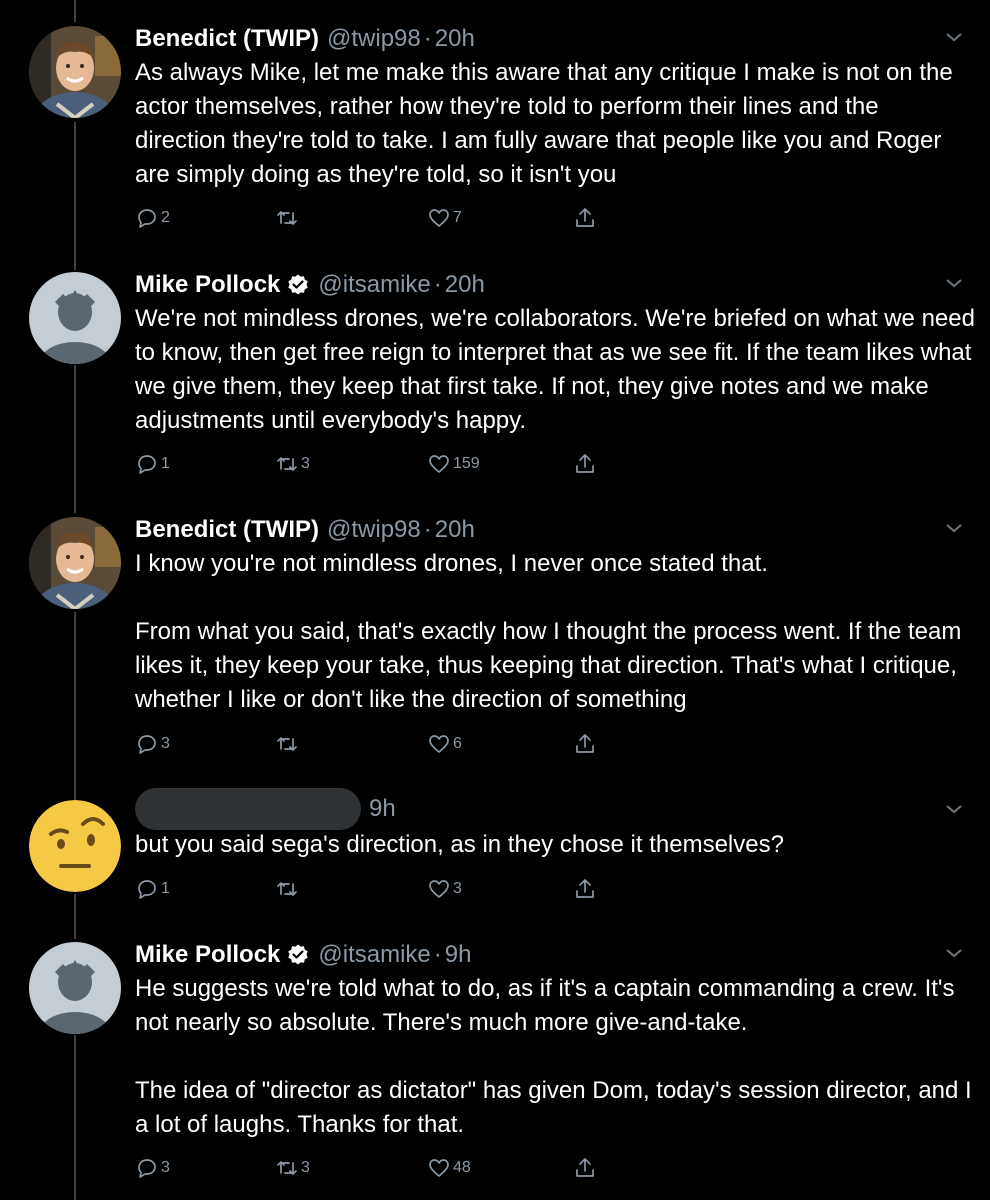 The width and height of the screenshot is (990, 1200). What do you see at coordinates (457, 217) in the screenshot?
I see `like-count: 7` at bounding box center [457, 217].